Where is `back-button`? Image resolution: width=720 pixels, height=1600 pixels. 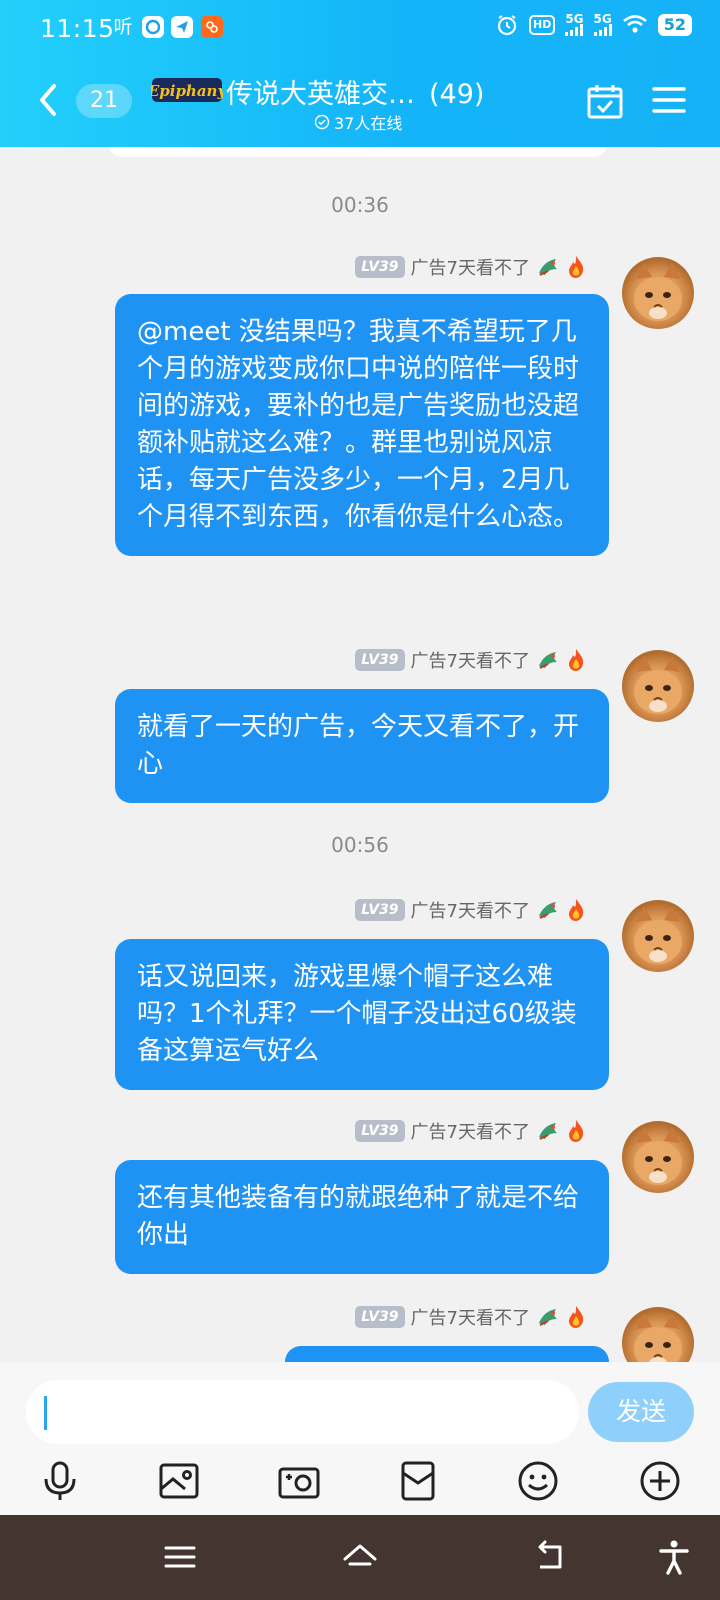 back-button is located at coordinates (47, 100).